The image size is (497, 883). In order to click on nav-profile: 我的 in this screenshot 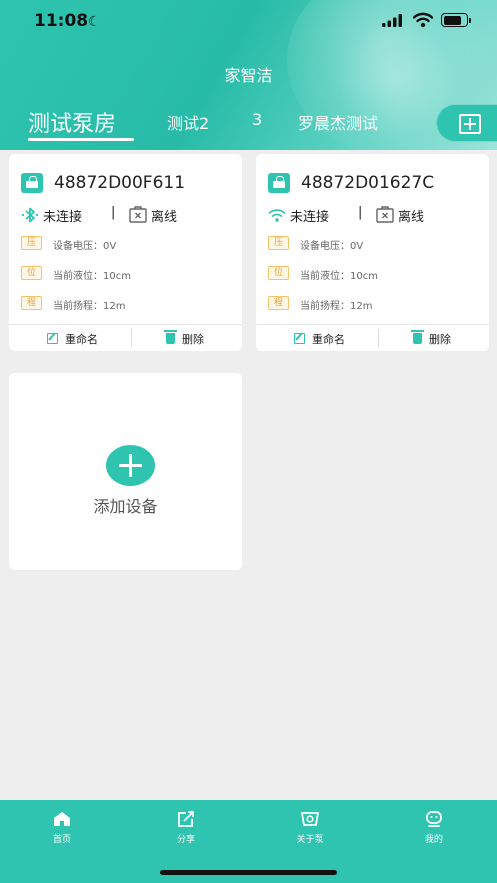, I will do `click(434, 830)`.